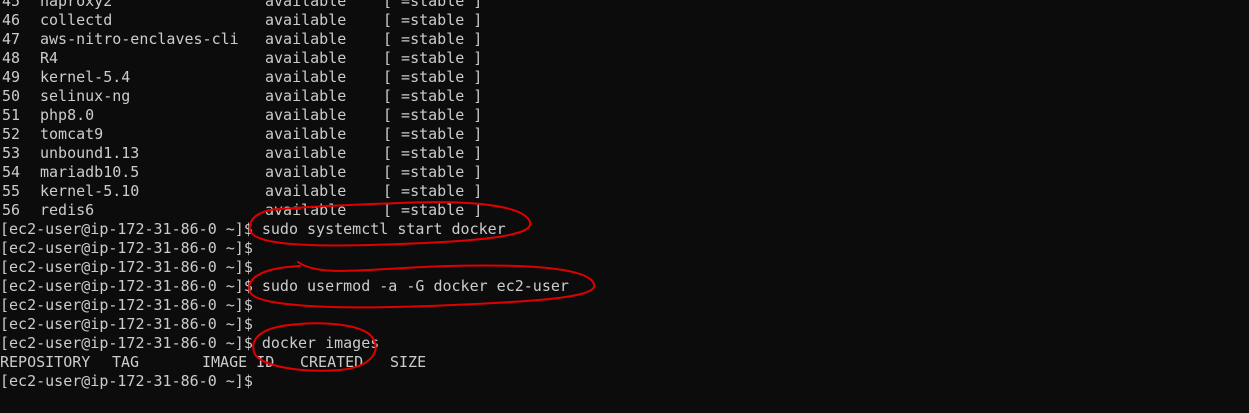  What do you see at coordinates (11, 172) in the screenshot?
I see `package-number: 54` at bounding box center [11, 172].